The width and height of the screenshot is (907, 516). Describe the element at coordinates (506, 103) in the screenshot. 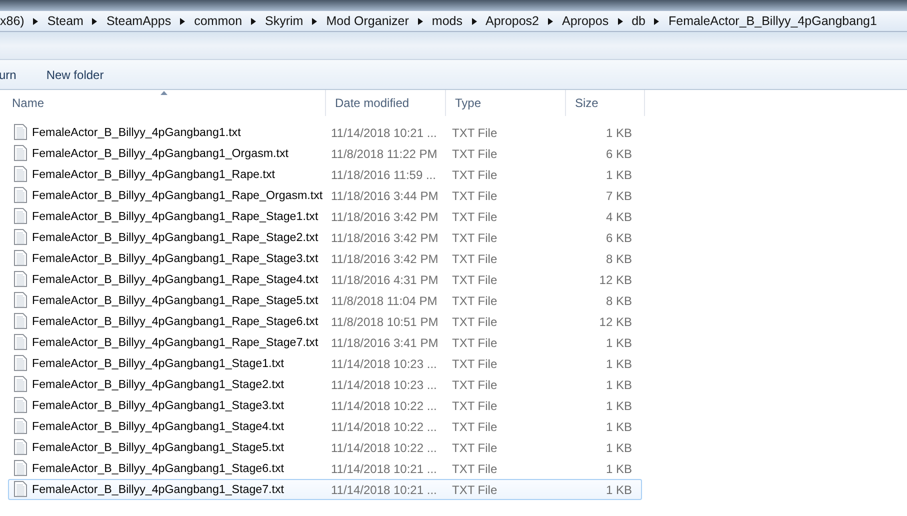

I see `column-header: Type` at that location.